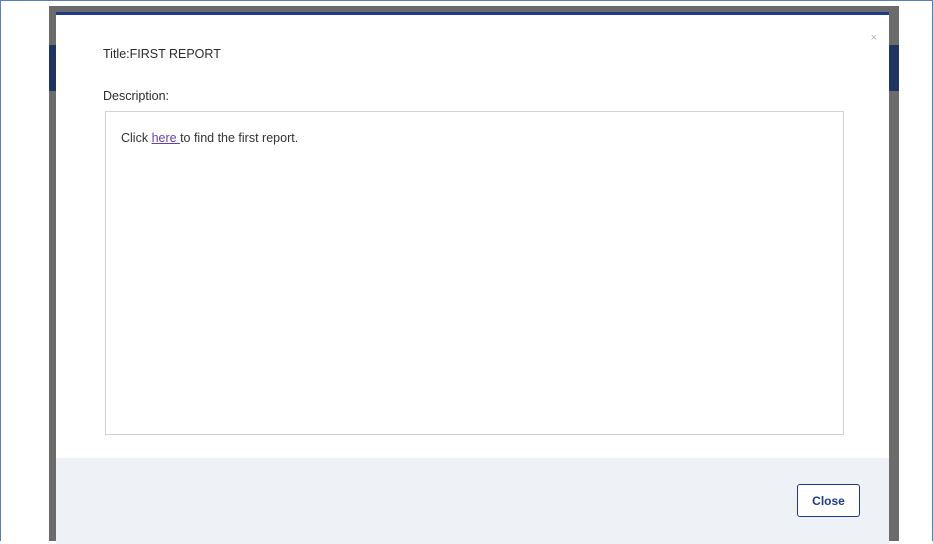 This screenshot has height=544, width=933. What do you see at coordinates (162, 54) in the screenshot?
I see `modal-title: Title:FIRST REPORT` at bounding box center [162, 54].